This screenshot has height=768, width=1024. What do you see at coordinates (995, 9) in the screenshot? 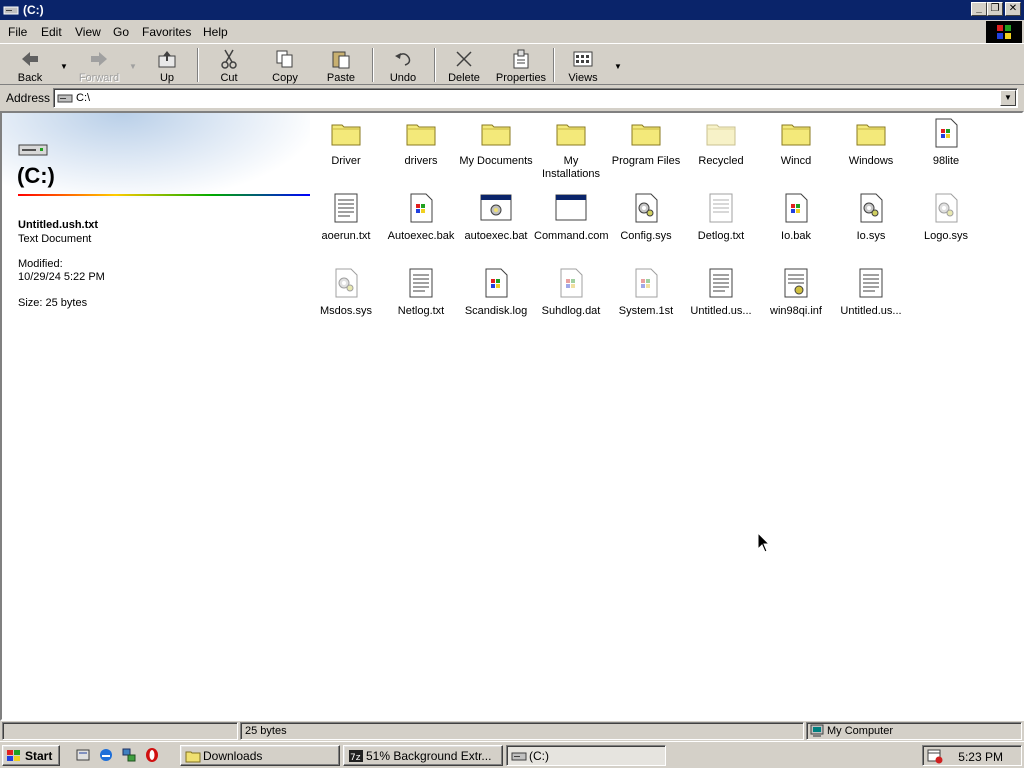
I see `restore-button: ❐` at bounding box center [995, 9].